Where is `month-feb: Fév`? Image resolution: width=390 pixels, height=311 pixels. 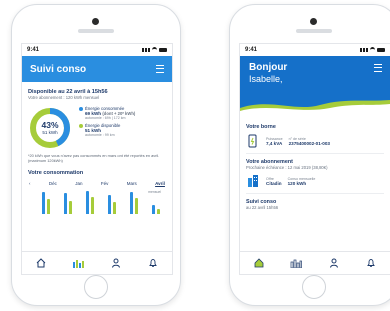
month-feb: Fév is located at coordinates (105, 183).